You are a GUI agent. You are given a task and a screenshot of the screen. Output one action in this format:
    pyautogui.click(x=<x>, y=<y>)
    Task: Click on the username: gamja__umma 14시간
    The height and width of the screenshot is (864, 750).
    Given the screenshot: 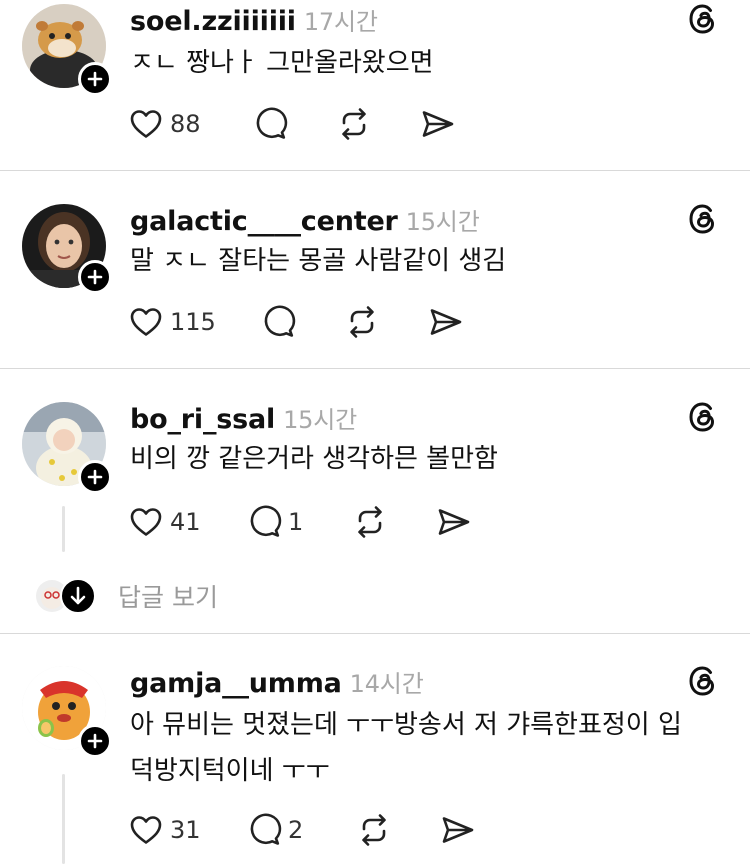 What is the action you would take?
    pyautogui.click(x=277, y=681)
    